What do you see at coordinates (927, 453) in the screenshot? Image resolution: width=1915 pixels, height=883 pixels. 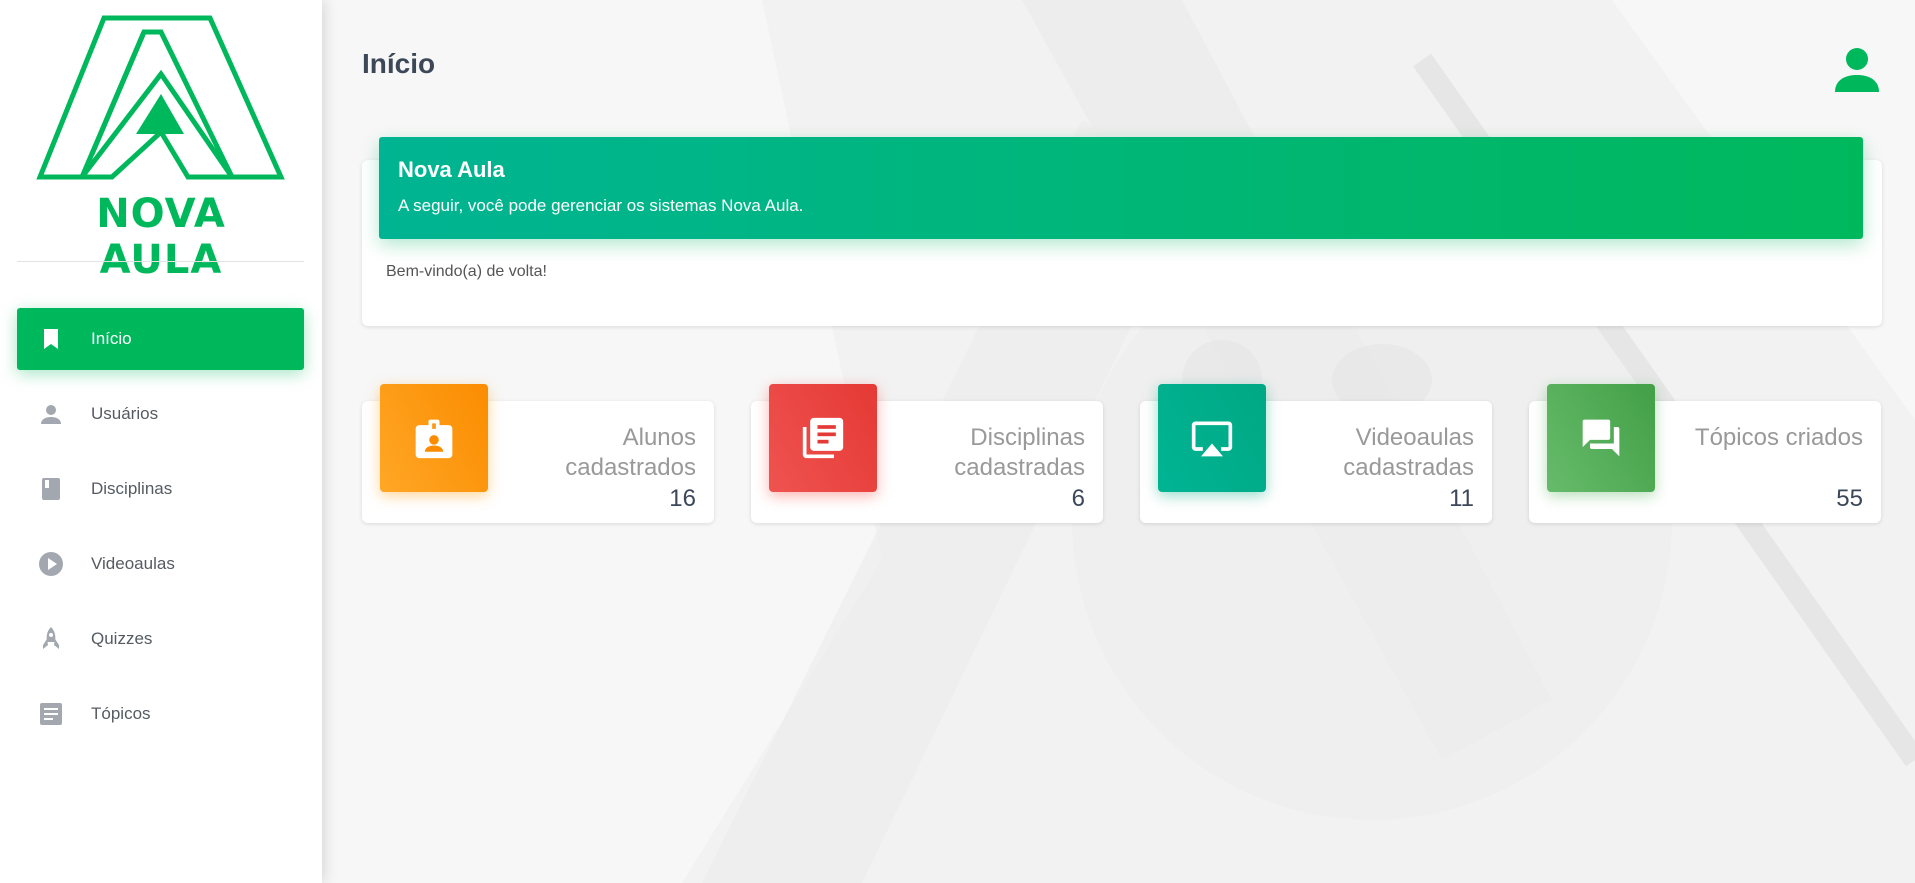 I see `stat-card-disciplinas: Disciplinas cadastradas 6` at bounding box center [927, 453].